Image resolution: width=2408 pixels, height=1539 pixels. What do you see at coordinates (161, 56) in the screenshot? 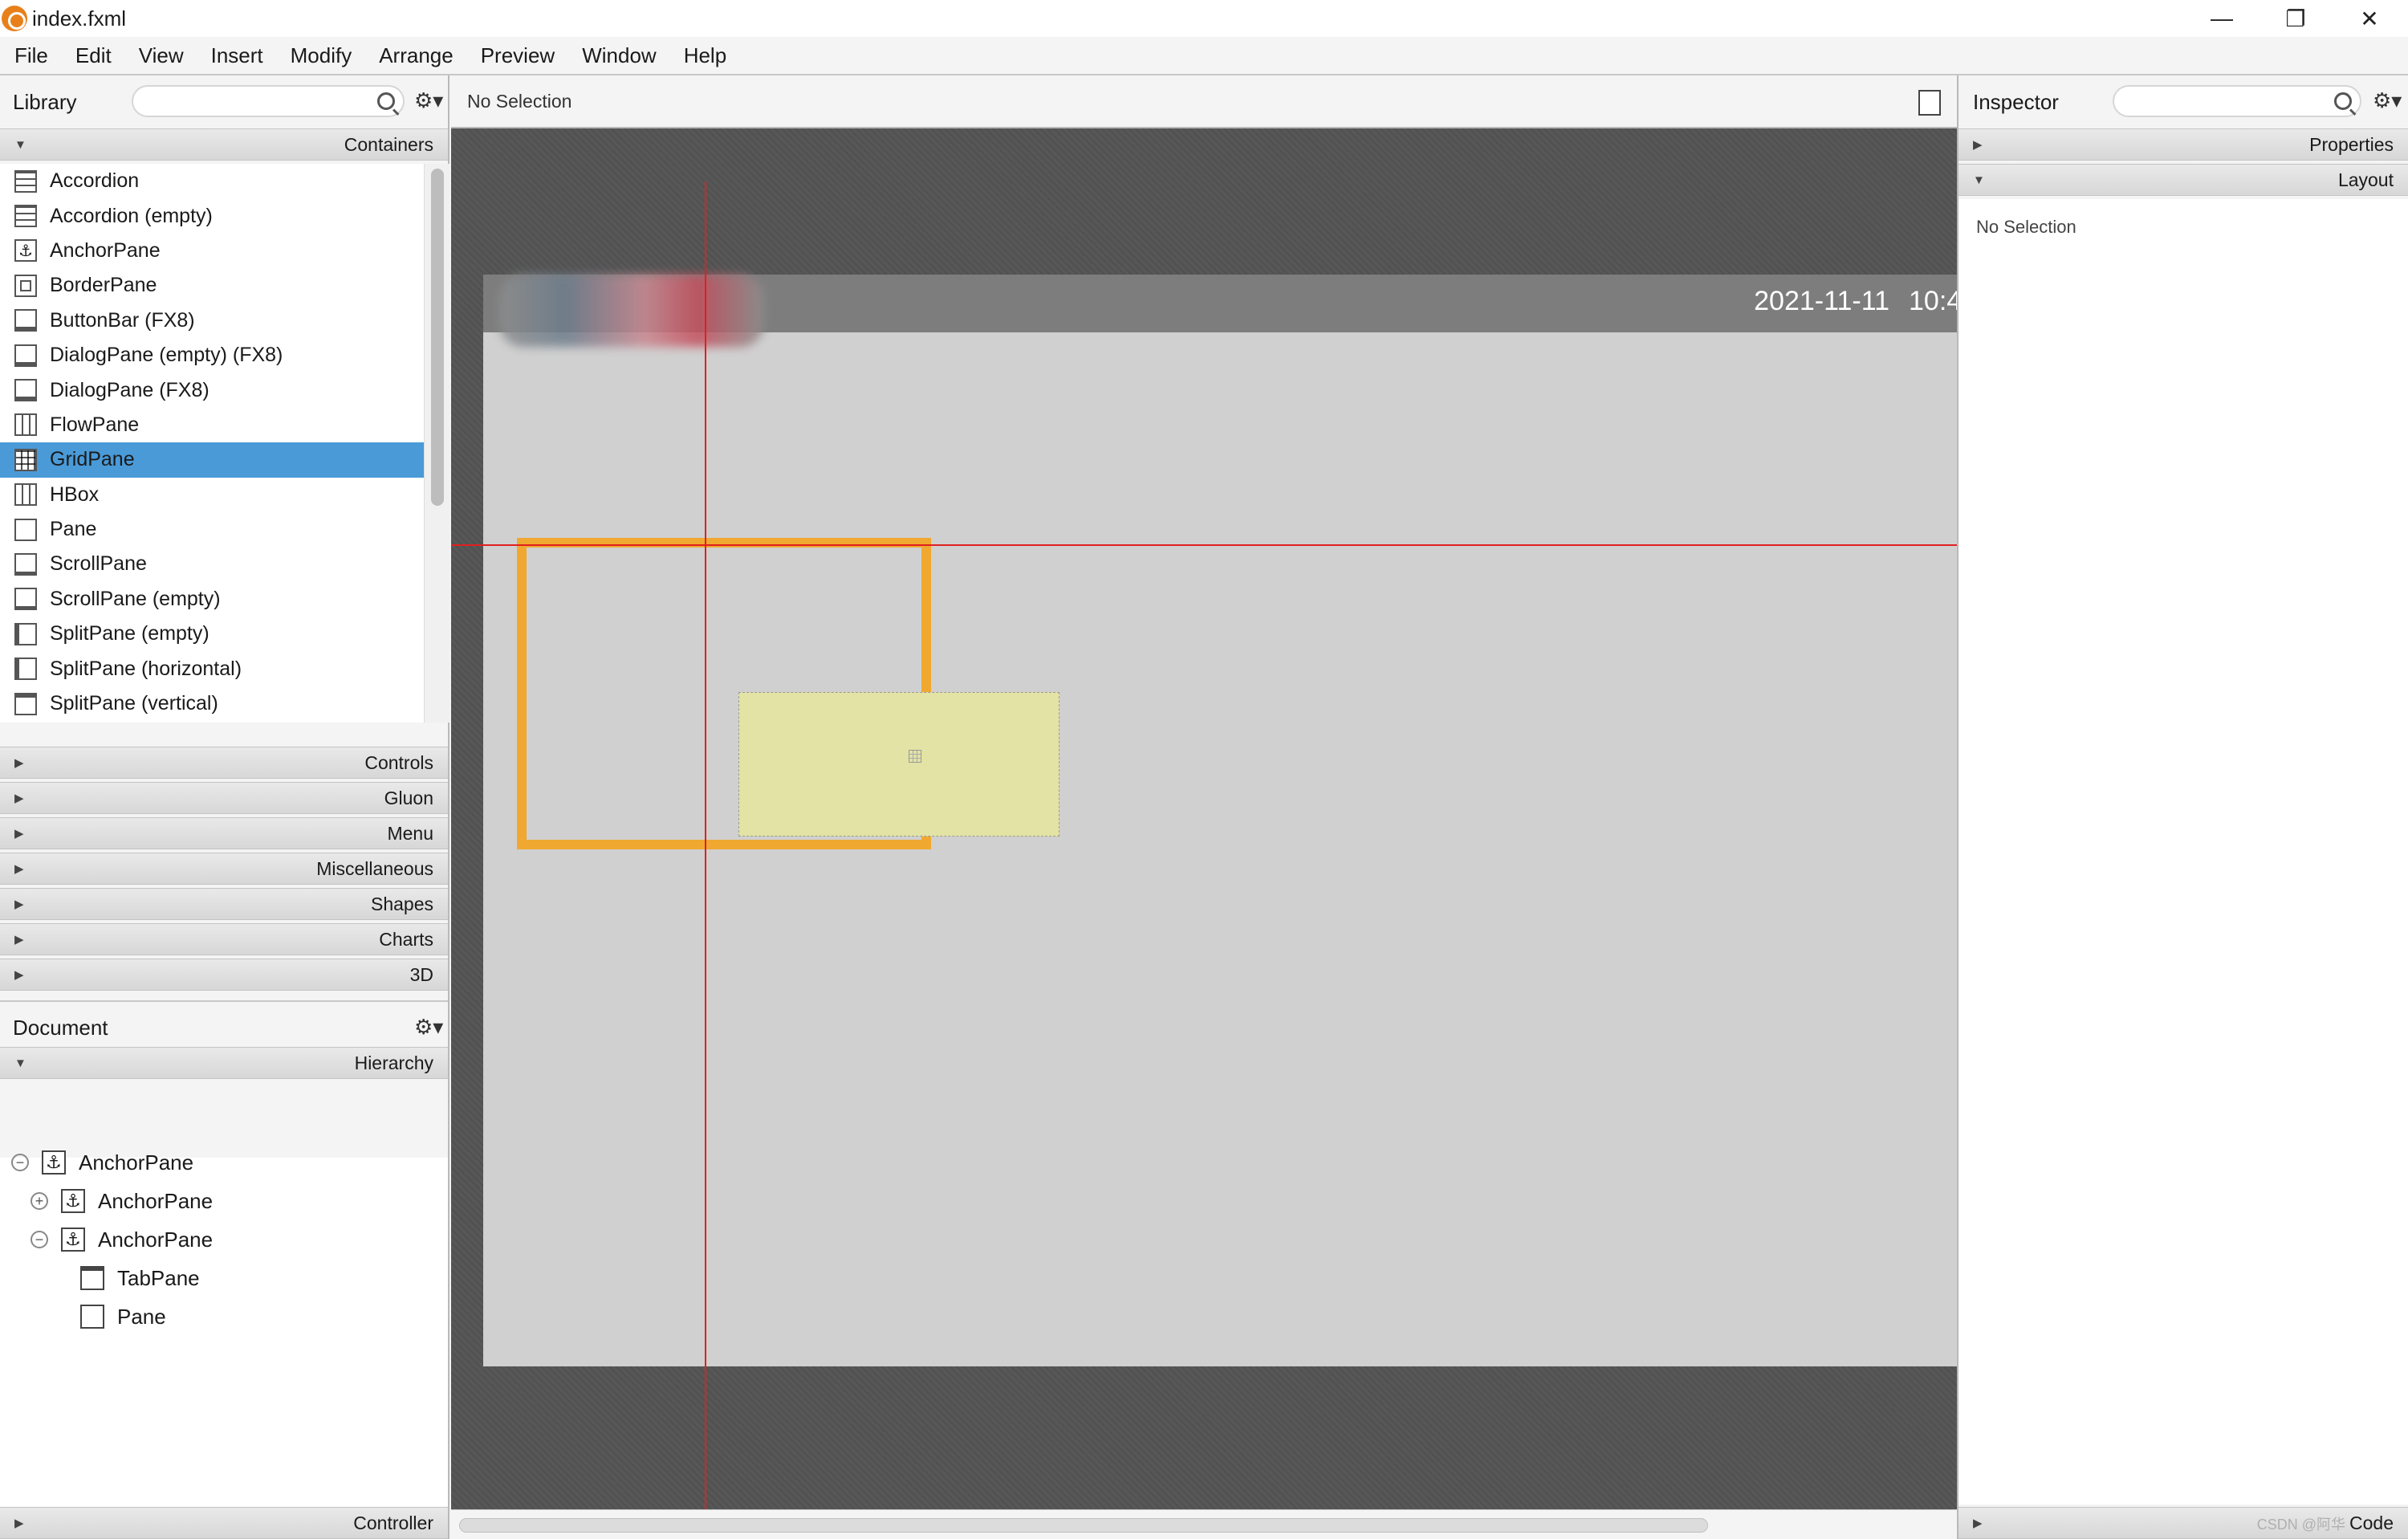
I see `menu-view: View` at bounding box center [161, 56].